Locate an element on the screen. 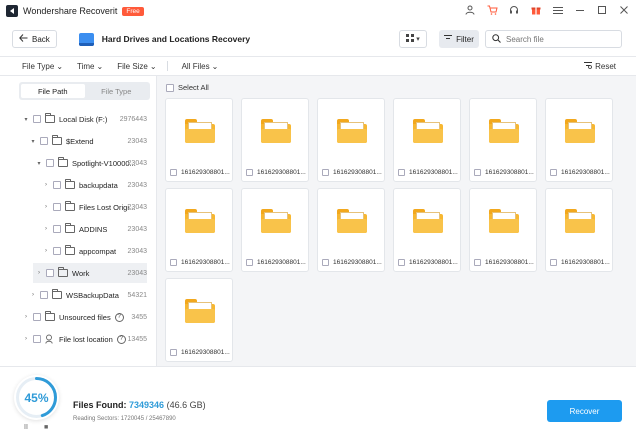  tree-item-file-lost-location: › File lost location ? 13455 is located at coordinates (84, 339).